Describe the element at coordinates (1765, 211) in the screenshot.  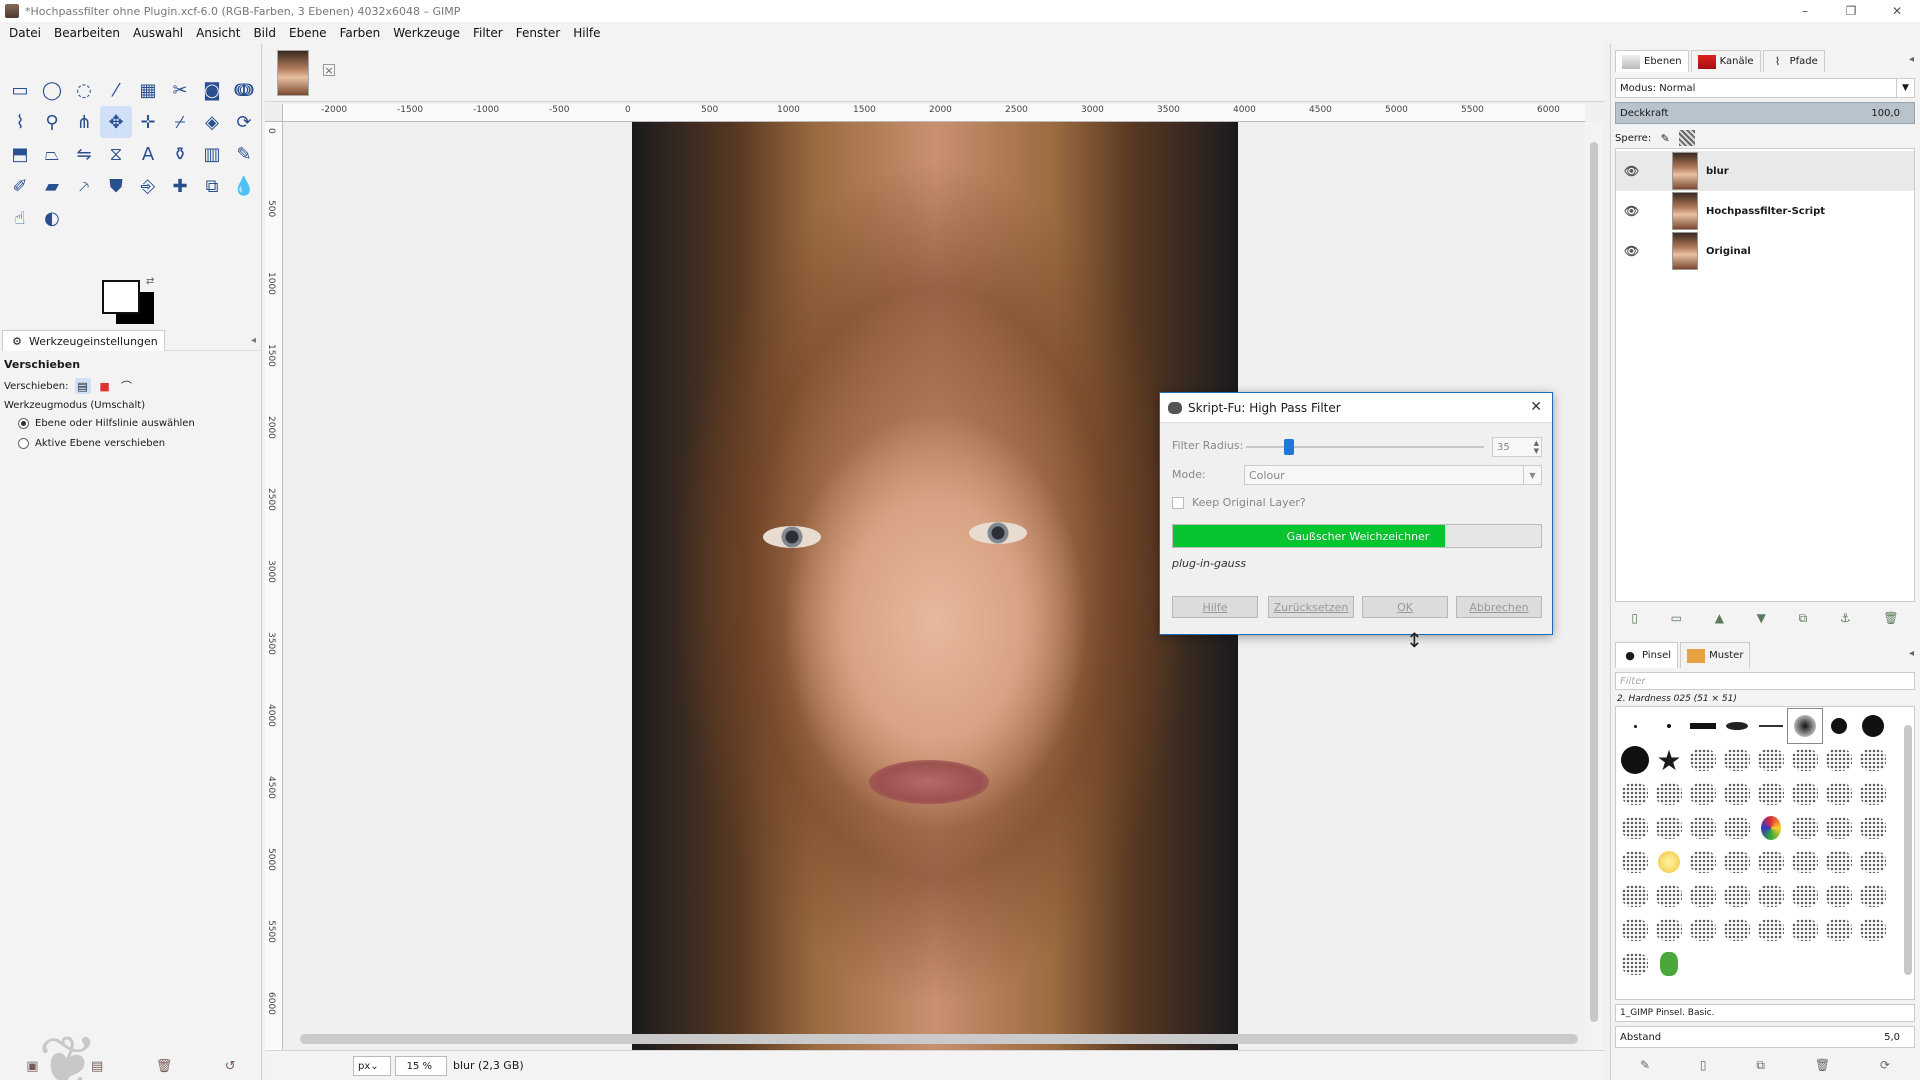
I see `layer-row-hochpassfilter-script: 👁 Hochpassfilter-Script` at that location.